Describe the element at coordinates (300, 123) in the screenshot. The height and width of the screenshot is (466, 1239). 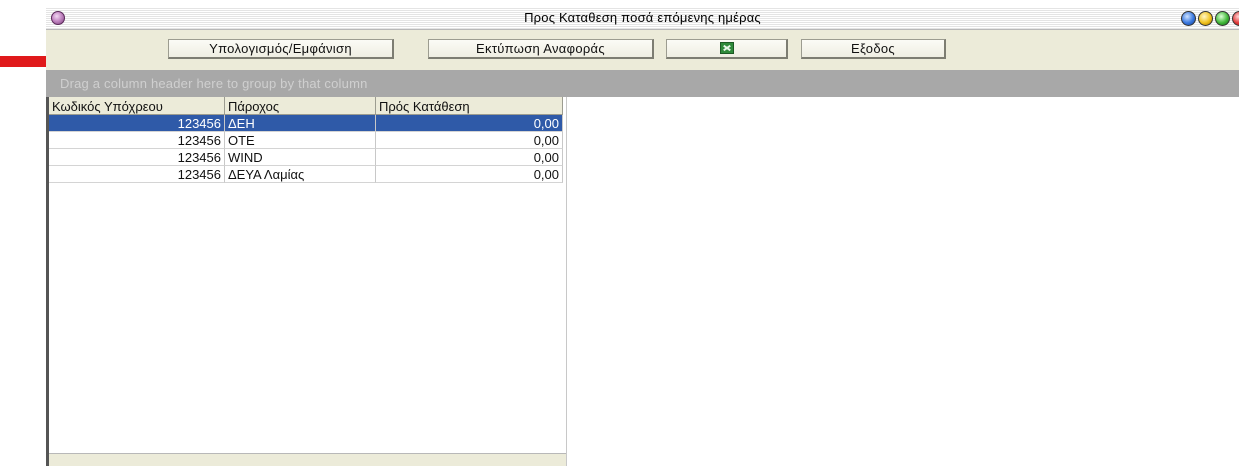
I see `cell-provider: ΔΕΗ` at that location.